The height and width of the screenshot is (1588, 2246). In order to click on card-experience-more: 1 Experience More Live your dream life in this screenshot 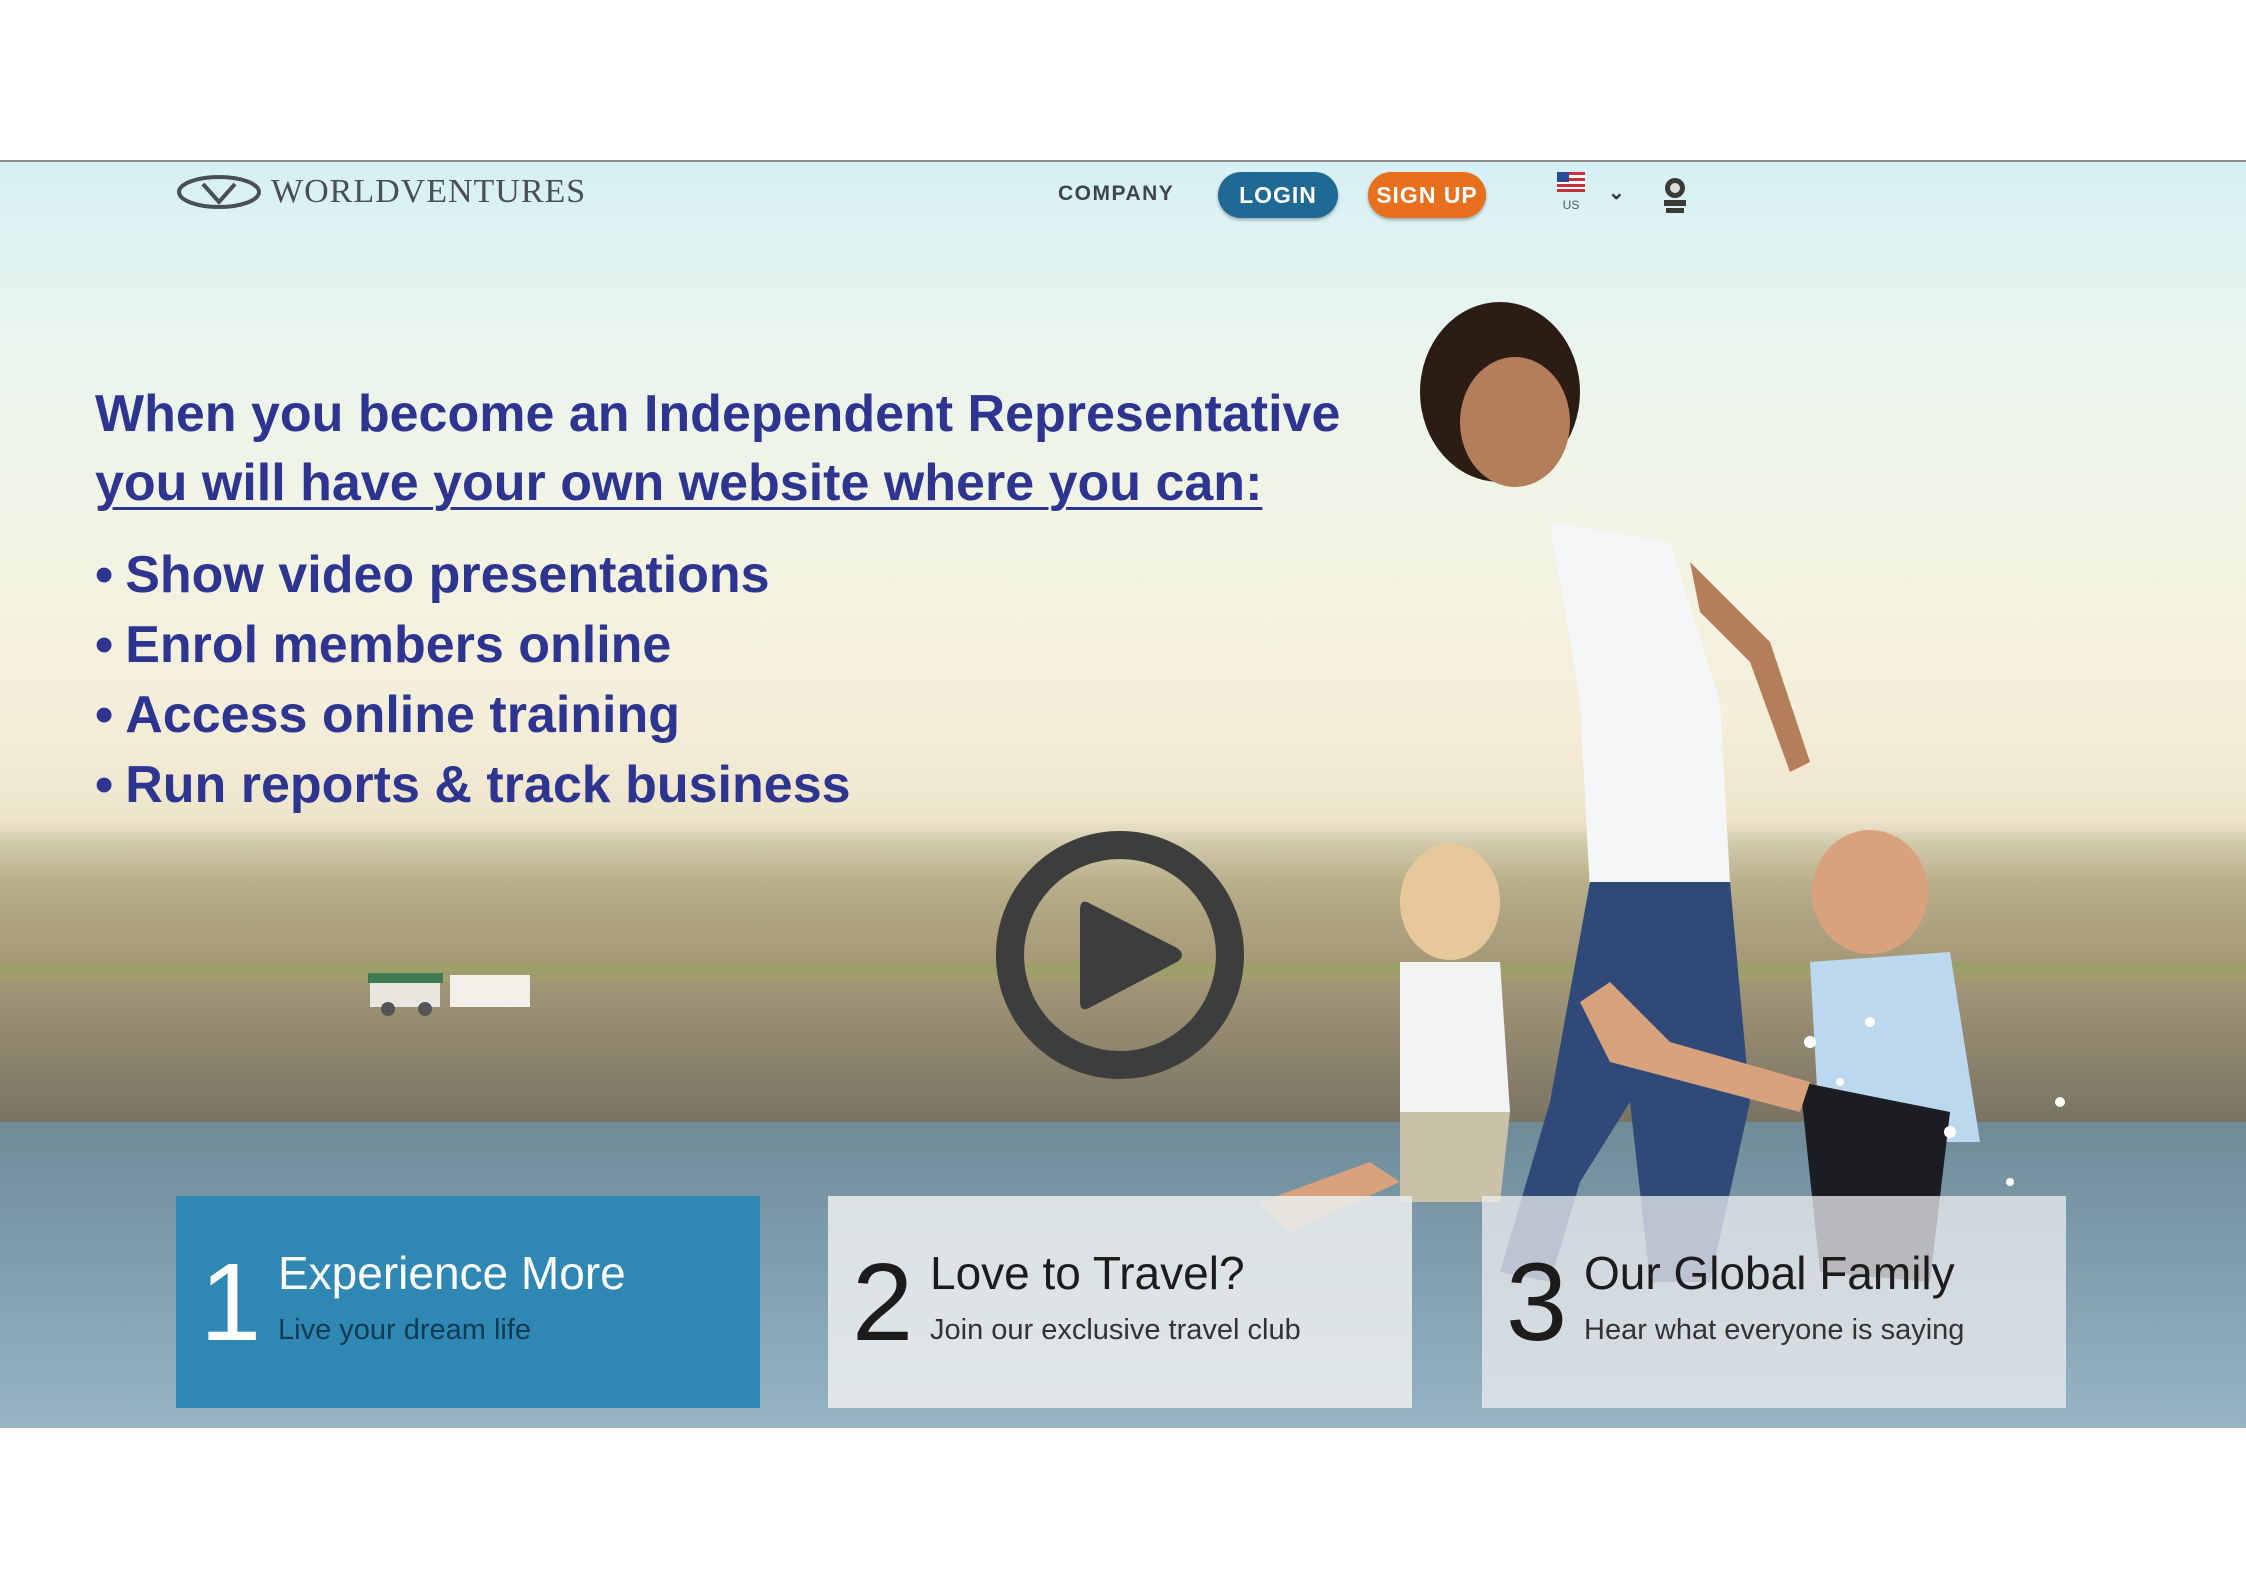, I will do `click(468, 1302)`.